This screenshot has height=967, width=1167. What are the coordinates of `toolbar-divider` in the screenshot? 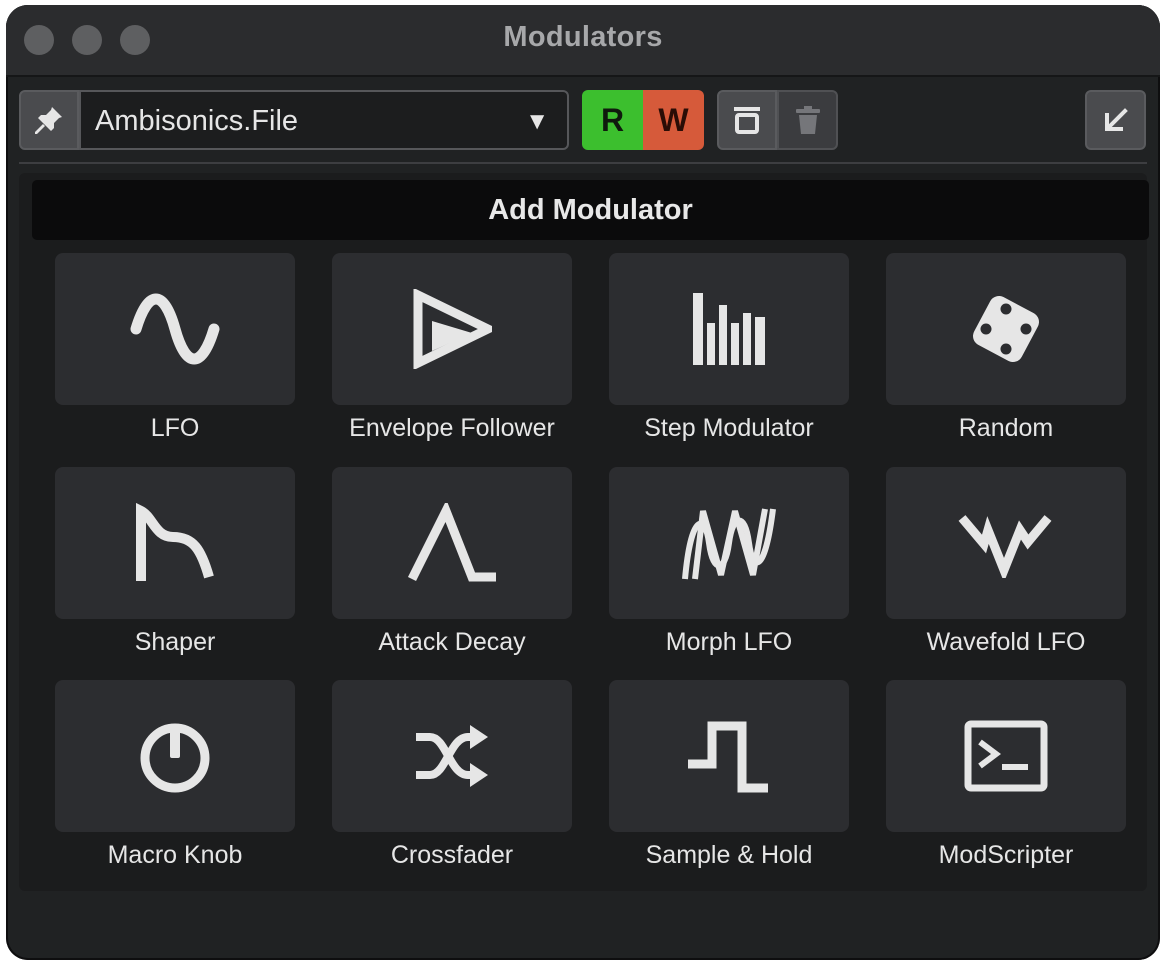 It's located at (583, 163).